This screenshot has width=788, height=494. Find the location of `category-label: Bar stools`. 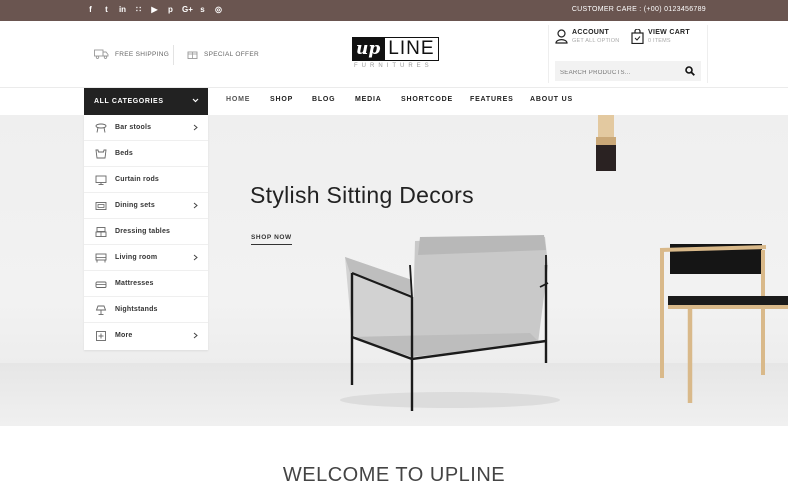

category-label: Bar stools is located at coordinates (133, 127).